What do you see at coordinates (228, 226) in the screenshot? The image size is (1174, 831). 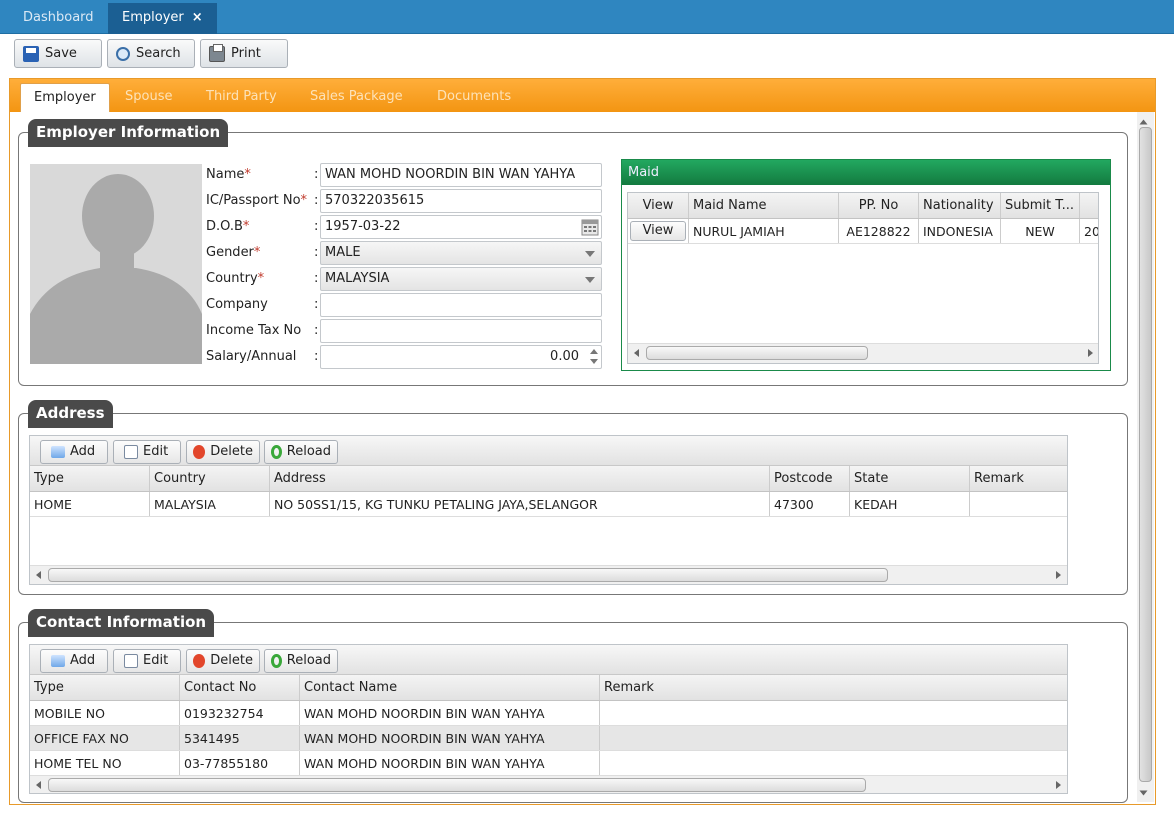 I see `dob-label: D.O.B*` at bounding box center [228, 226].